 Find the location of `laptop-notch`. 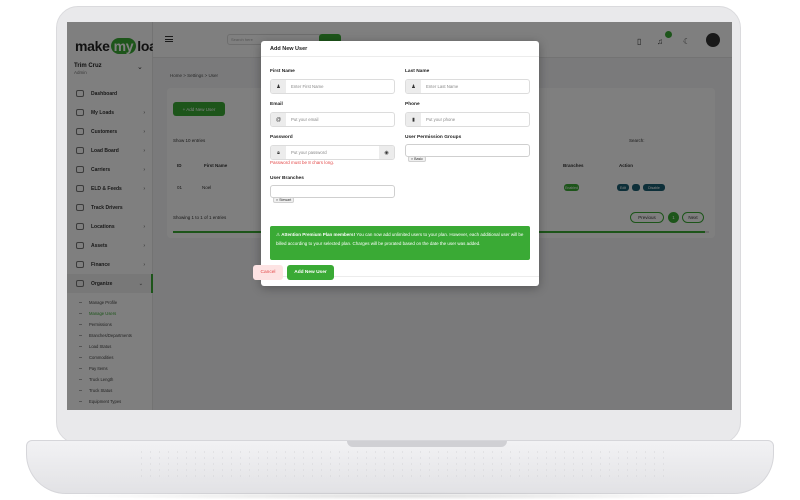

laptop-notch is located at coordinates (427, 444).